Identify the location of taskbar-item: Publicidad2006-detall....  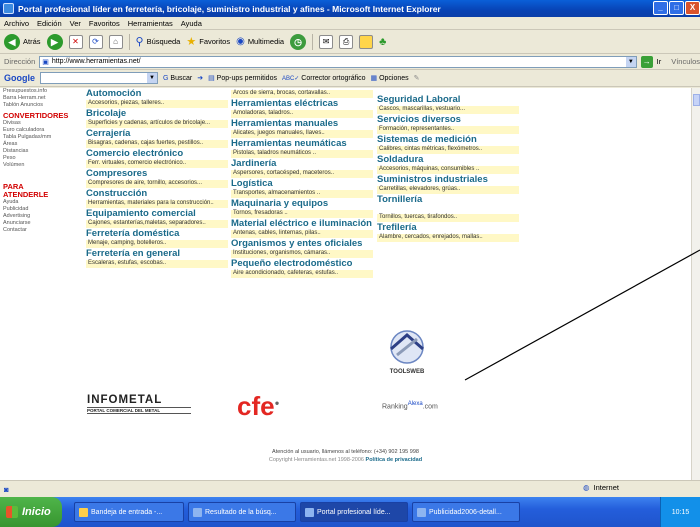
(466, 512).